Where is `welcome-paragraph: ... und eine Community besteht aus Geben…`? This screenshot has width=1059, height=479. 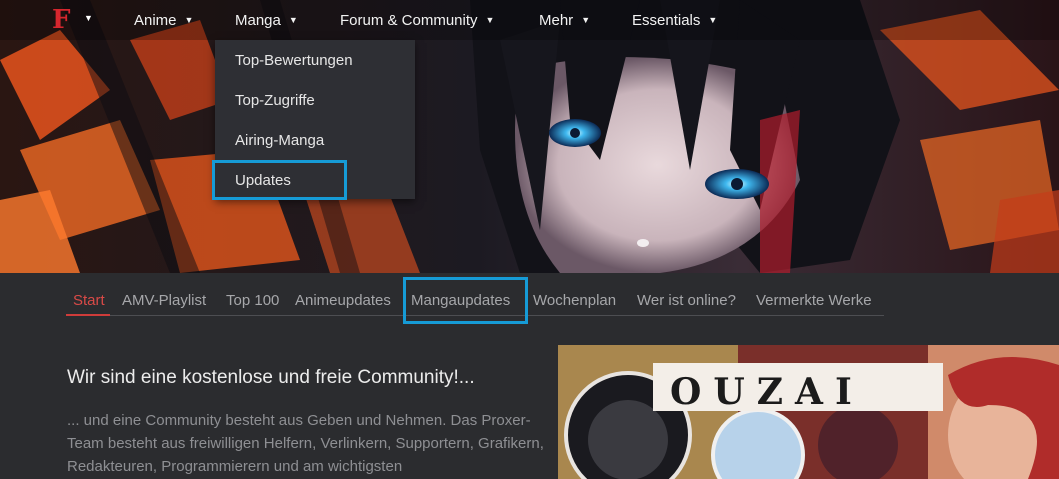 welcome-paragraph: ... und eine Community besteht aus Geben… is located at coordinates (305, 443).